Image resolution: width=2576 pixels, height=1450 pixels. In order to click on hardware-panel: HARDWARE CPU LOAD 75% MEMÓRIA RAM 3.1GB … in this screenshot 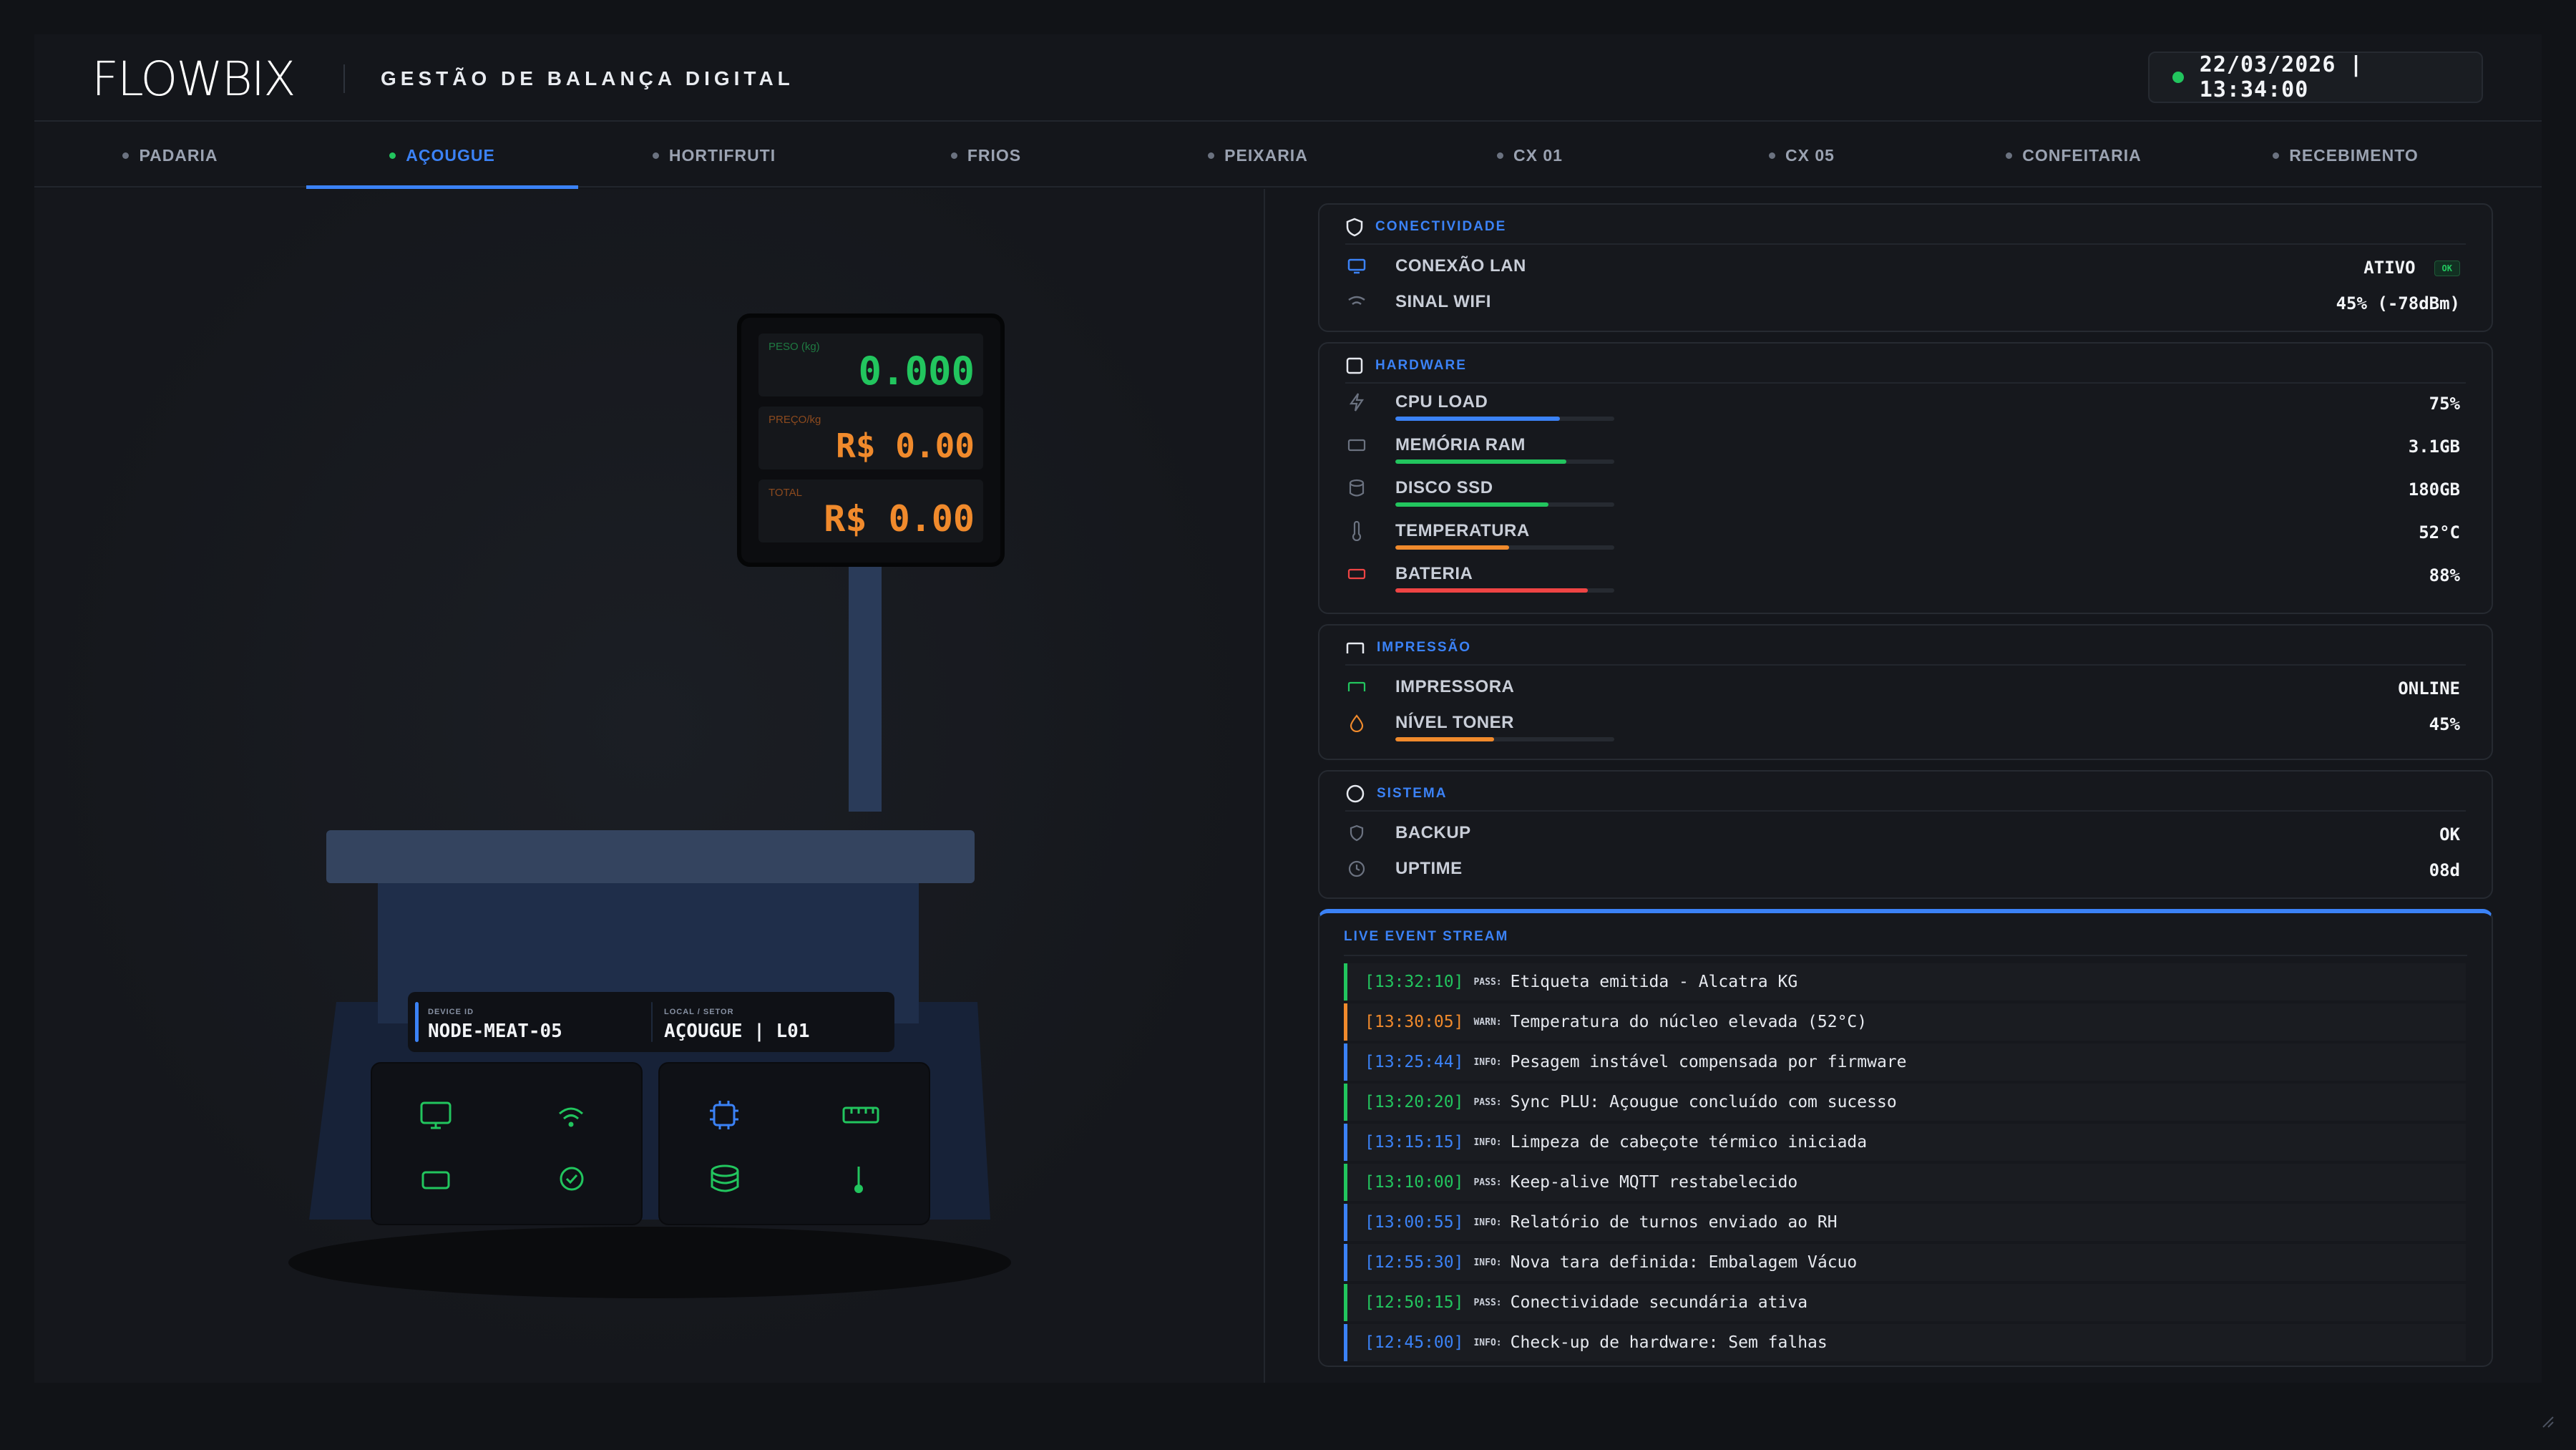, I will do `click(1905, 478)`.